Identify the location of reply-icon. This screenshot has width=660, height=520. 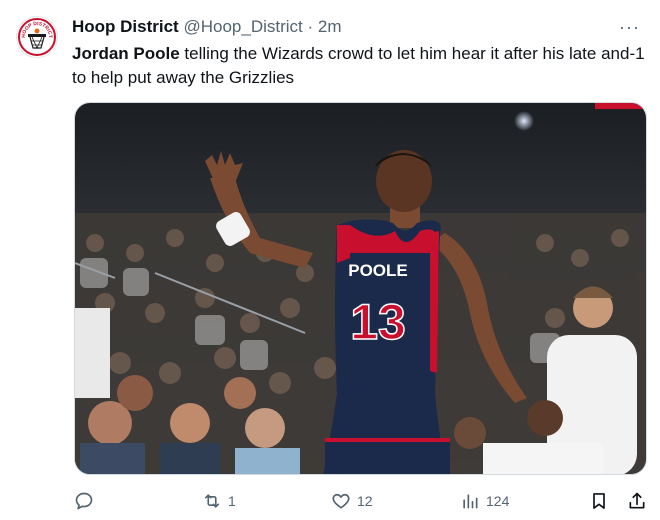
(84, 501).